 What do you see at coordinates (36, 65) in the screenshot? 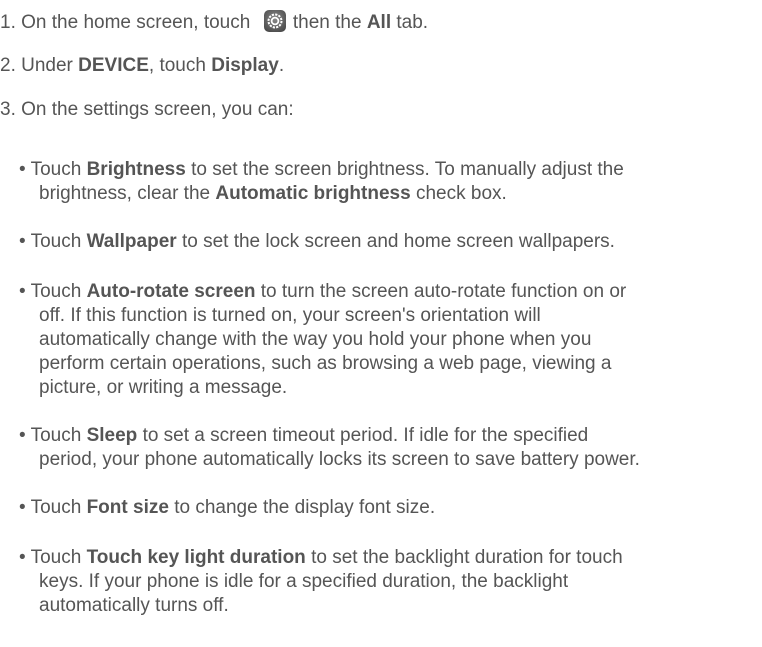
I see `step-2-text-a: 2. Under` at bounding box center [36, 65].